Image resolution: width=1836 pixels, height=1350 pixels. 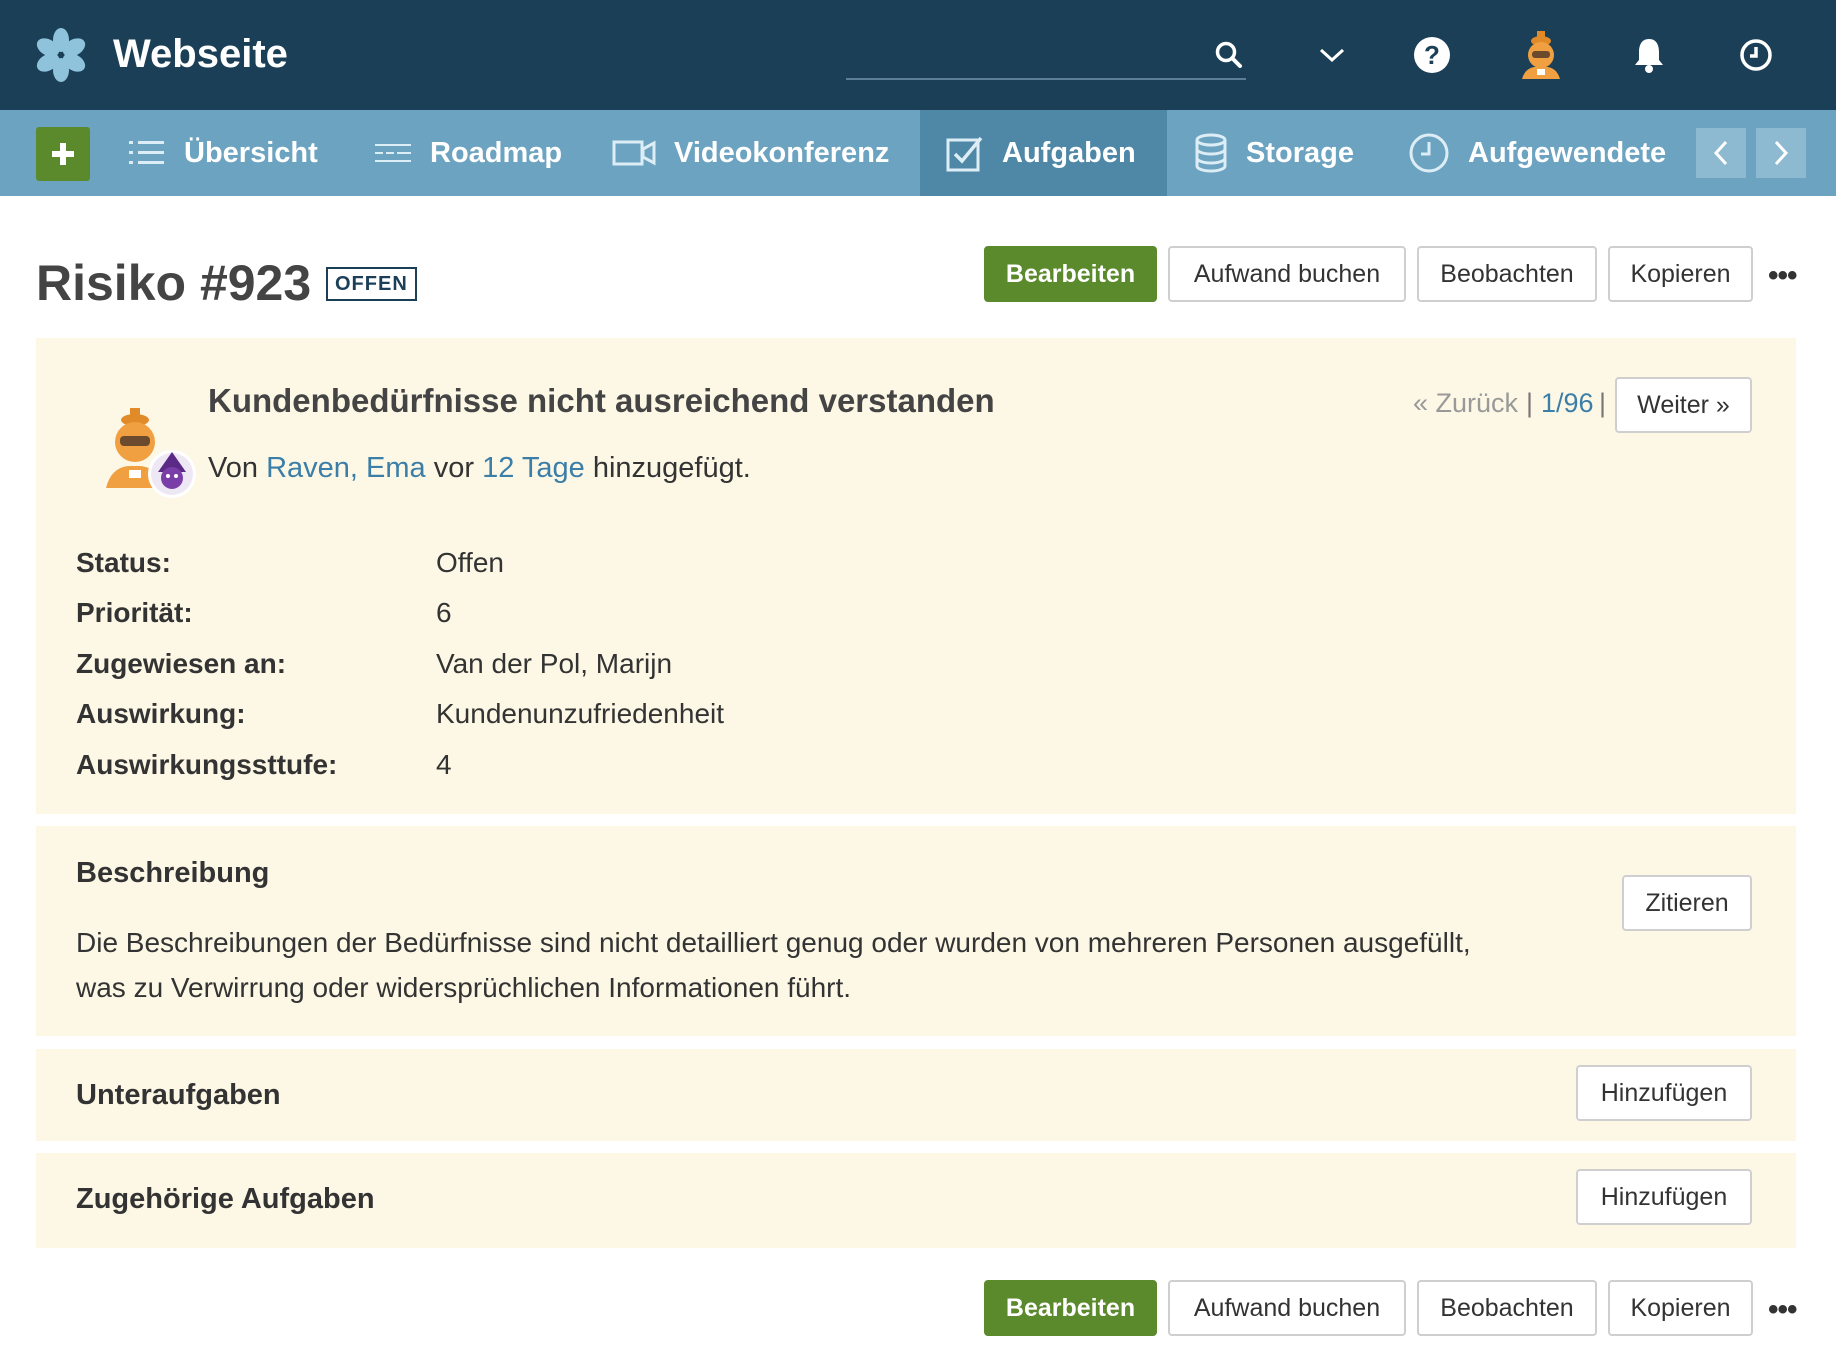 I want to click on plus-icon, so click(x=63, y=154).